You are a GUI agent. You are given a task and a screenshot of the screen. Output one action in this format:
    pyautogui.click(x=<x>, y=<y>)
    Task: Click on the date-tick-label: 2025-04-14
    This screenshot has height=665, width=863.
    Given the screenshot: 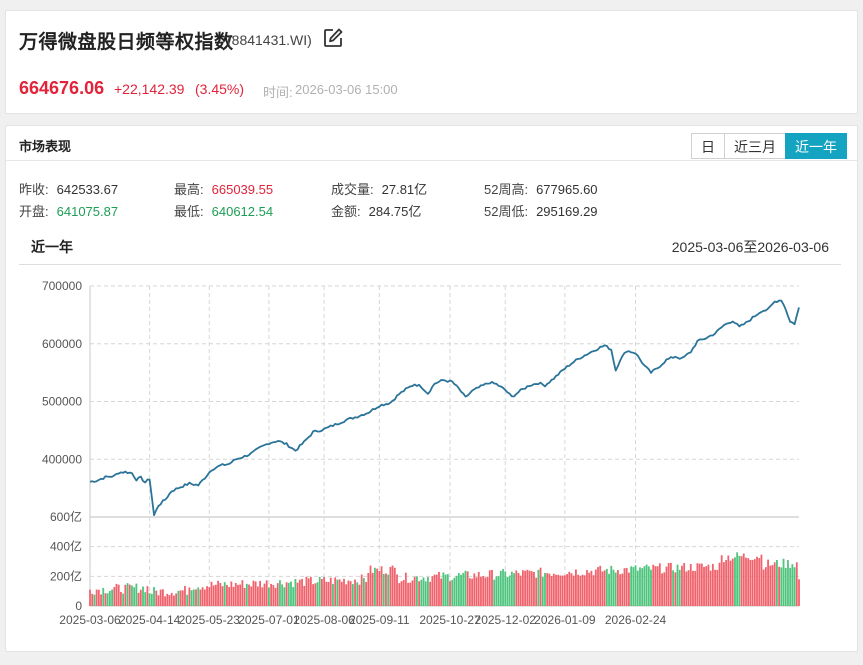 What is the action you would take?
    pyautogui.click(x=150, y=620)
    